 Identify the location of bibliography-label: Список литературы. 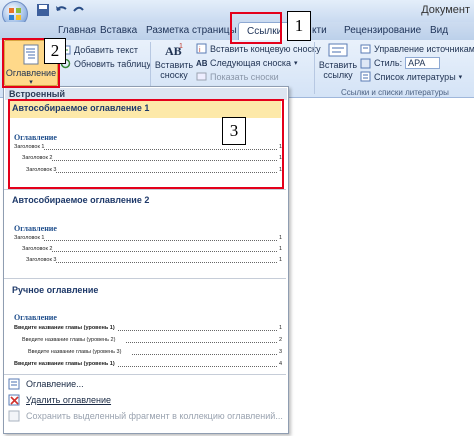
(415, 76).